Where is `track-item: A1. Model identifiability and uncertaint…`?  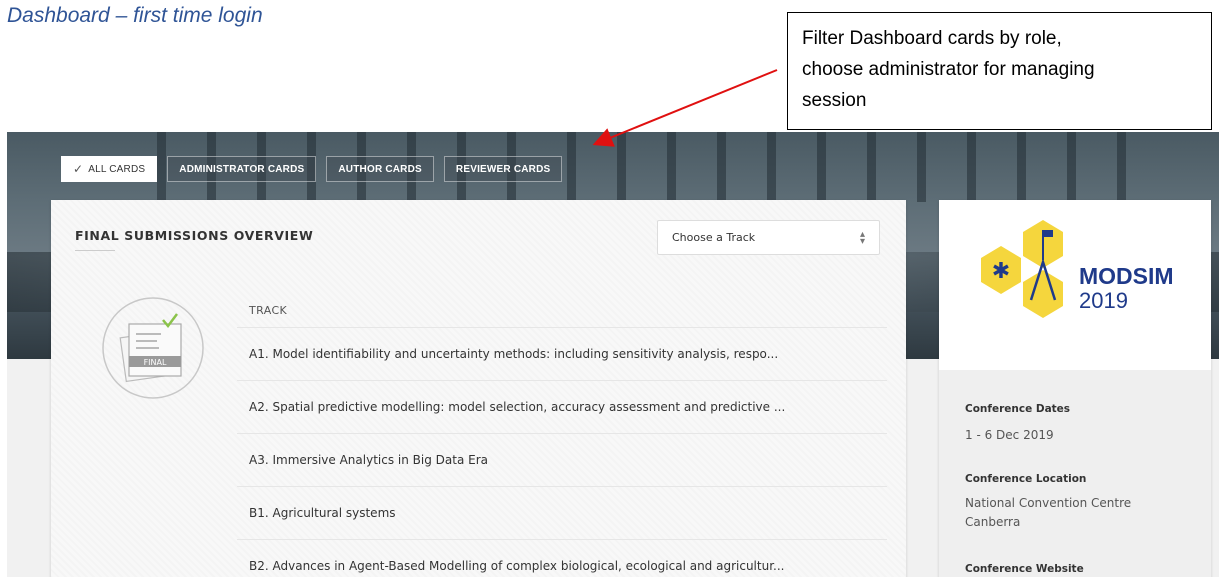
track-item: A1. Model identifiability and uncertaint… is located at coordinates (562, 353).